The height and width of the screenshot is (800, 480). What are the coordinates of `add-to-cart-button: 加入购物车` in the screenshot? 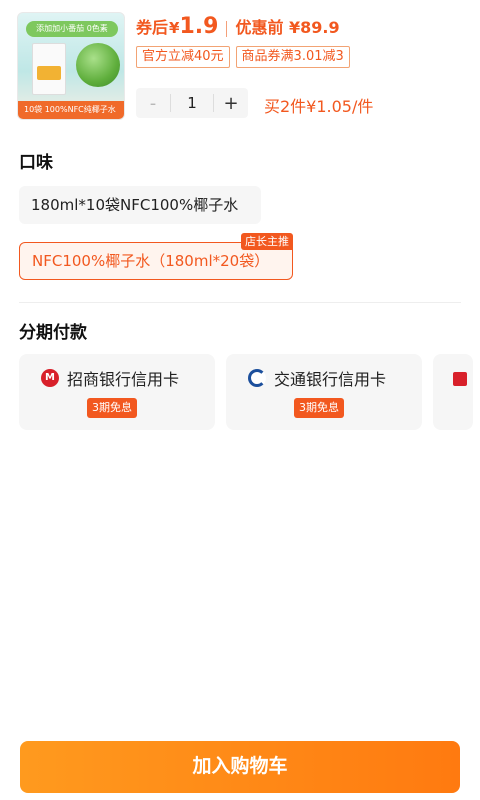 It's located at (240, 767).